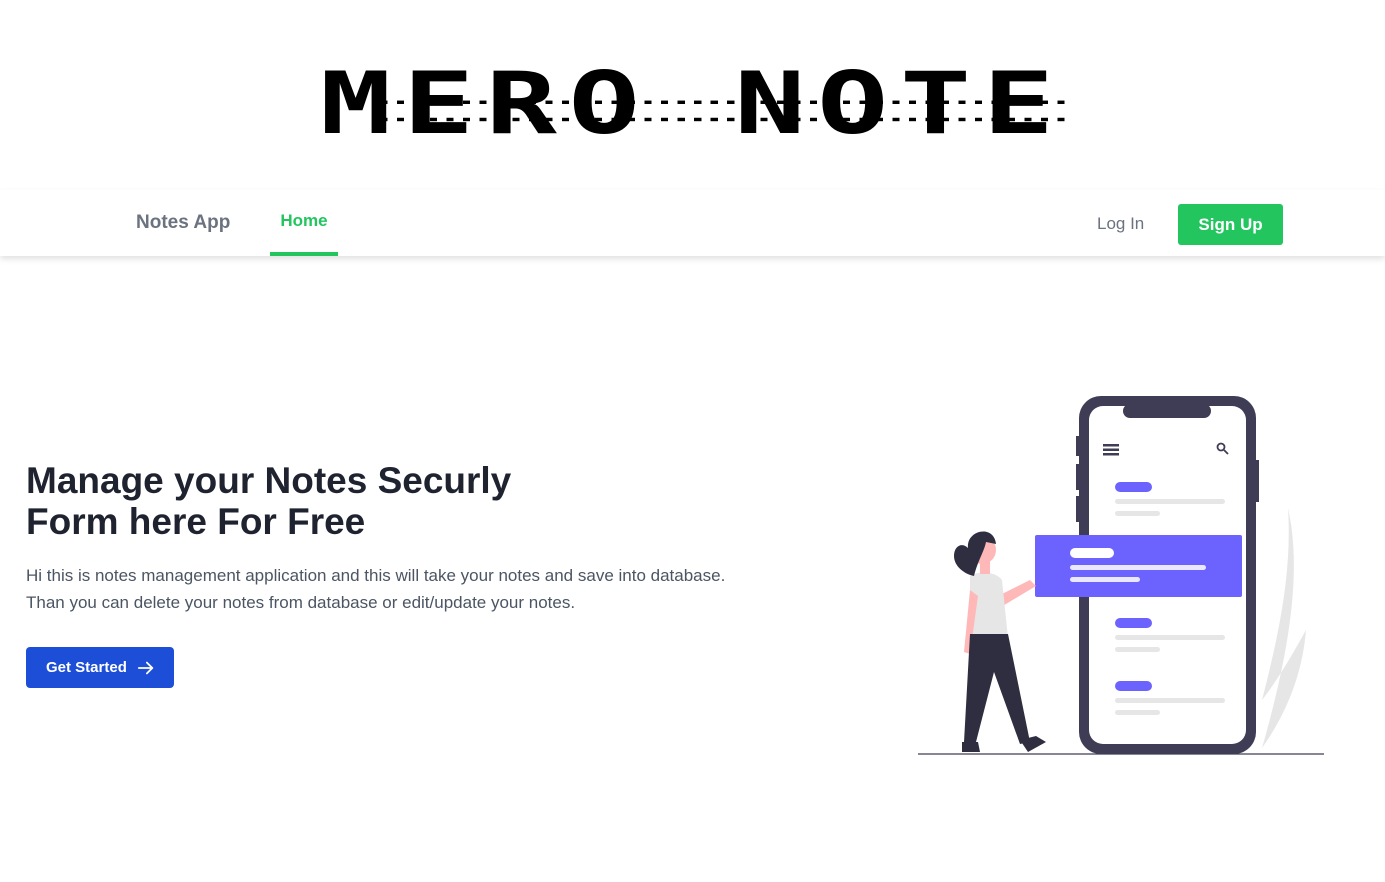 The height and width of the screenshot is (882, 1385). I want to click on logo-text: MERO NOTE, so click(692, 103).